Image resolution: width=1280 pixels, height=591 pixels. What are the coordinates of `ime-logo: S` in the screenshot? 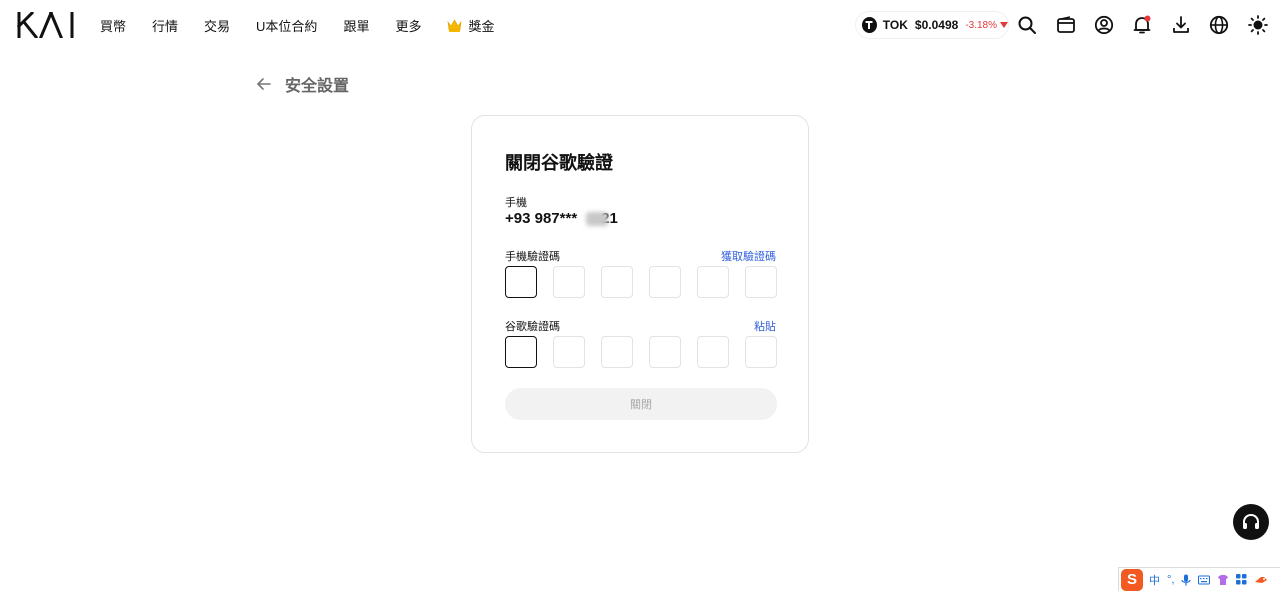 It's located at (1132, 579).